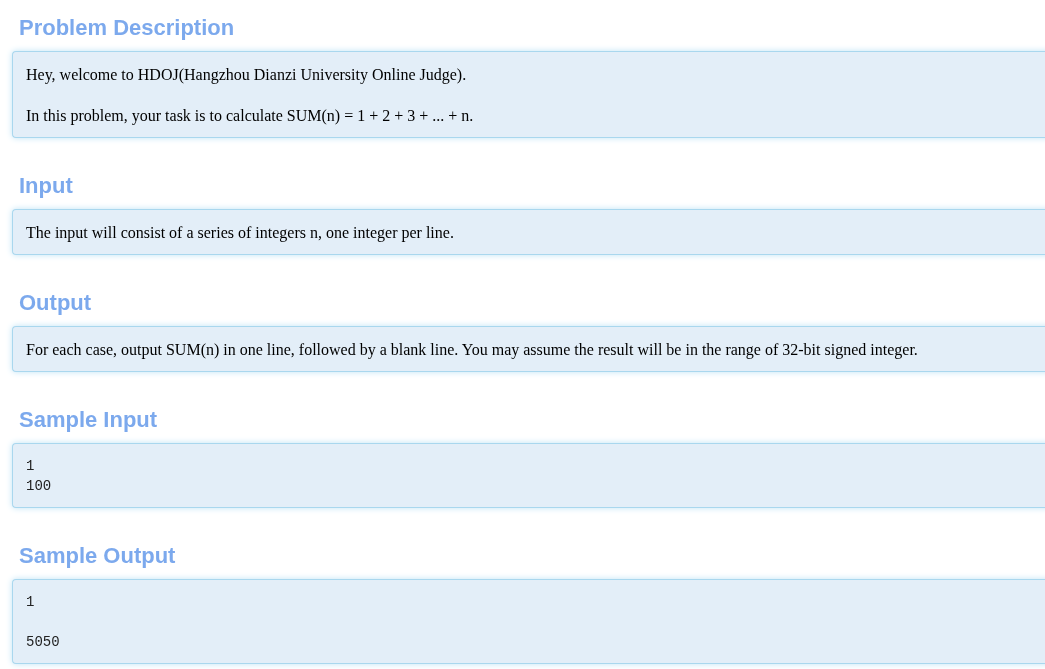 Image resolution: width=1045 pixels, height=669 pixels. Describe the element at coordinates (46, 186) in the screenshot. I see `section-heading: Input` at that location.